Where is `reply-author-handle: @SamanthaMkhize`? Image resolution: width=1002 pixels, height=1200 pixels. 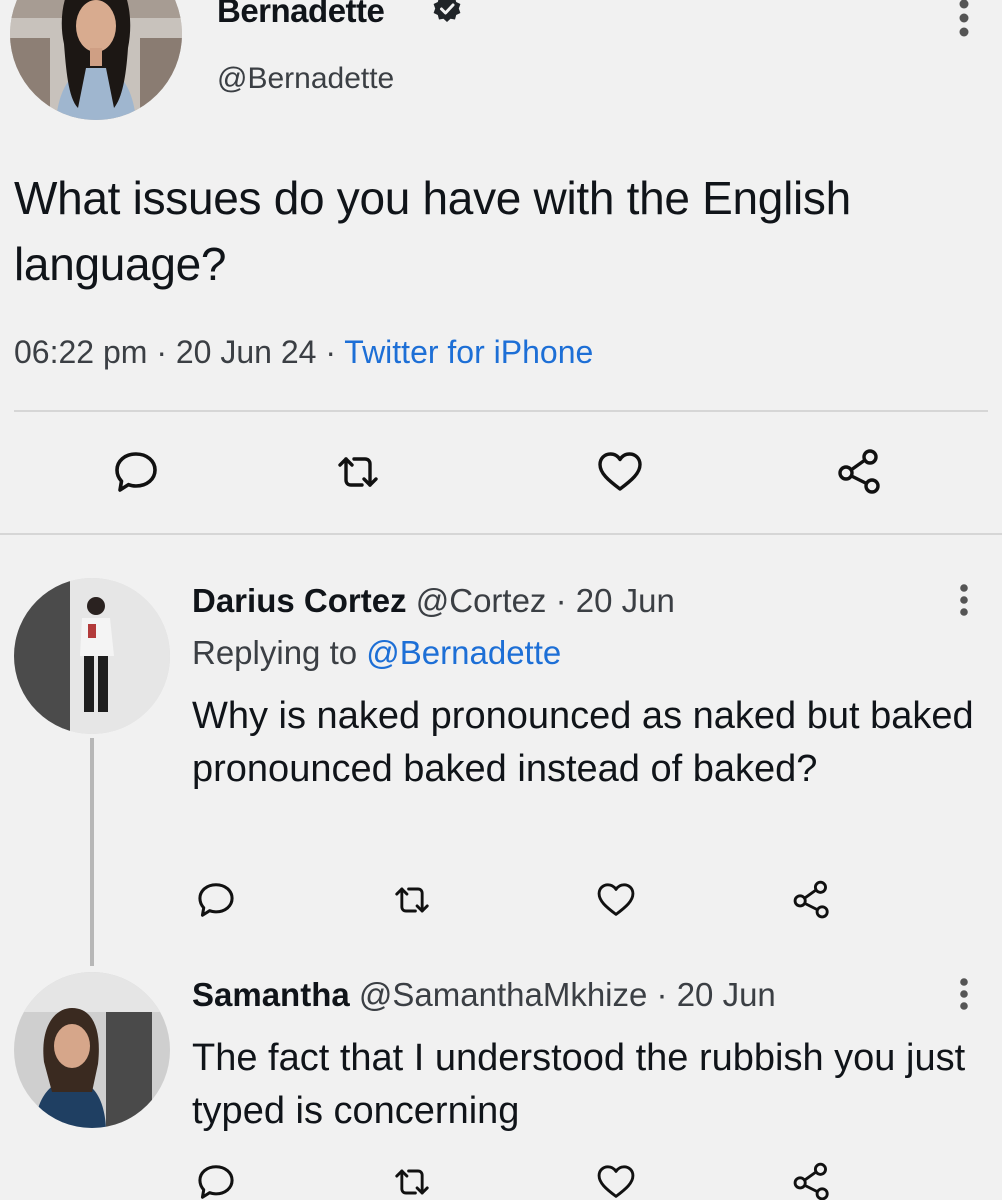 reply-author-handle: @SamanthaMkhize is located at coordinates (503, 994).